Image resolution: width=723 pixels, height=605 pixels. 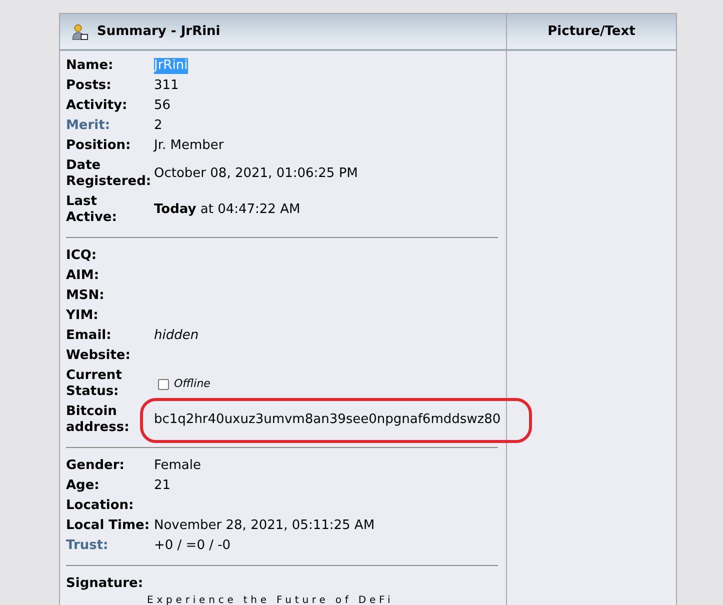 What do you see at coordinates (227, 210) in the screenshot?
I see `field-value: Today at 04:47:22 AM` at bounding box center [227, 210].